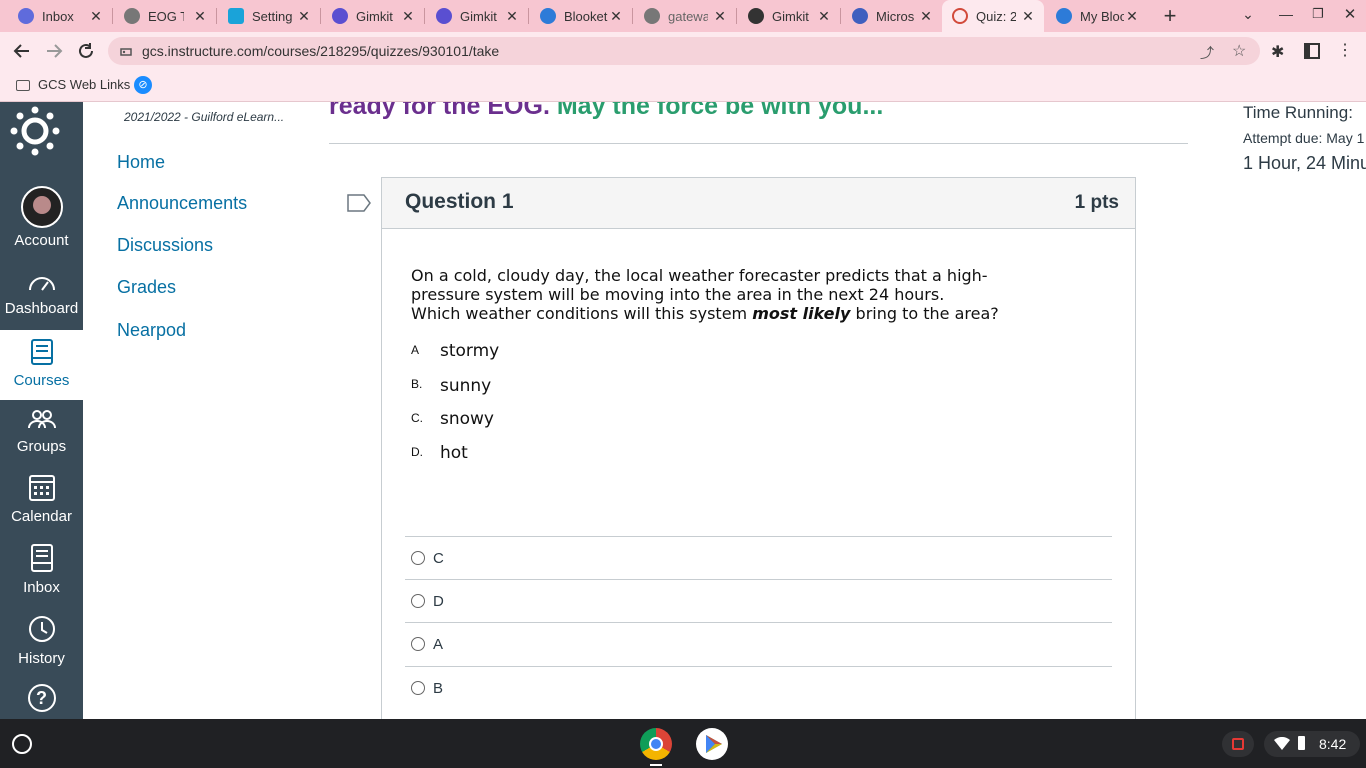  Describe the element at coordinates (41, 240) in the screenshot. I see `global-nav-label: Account` at that location.